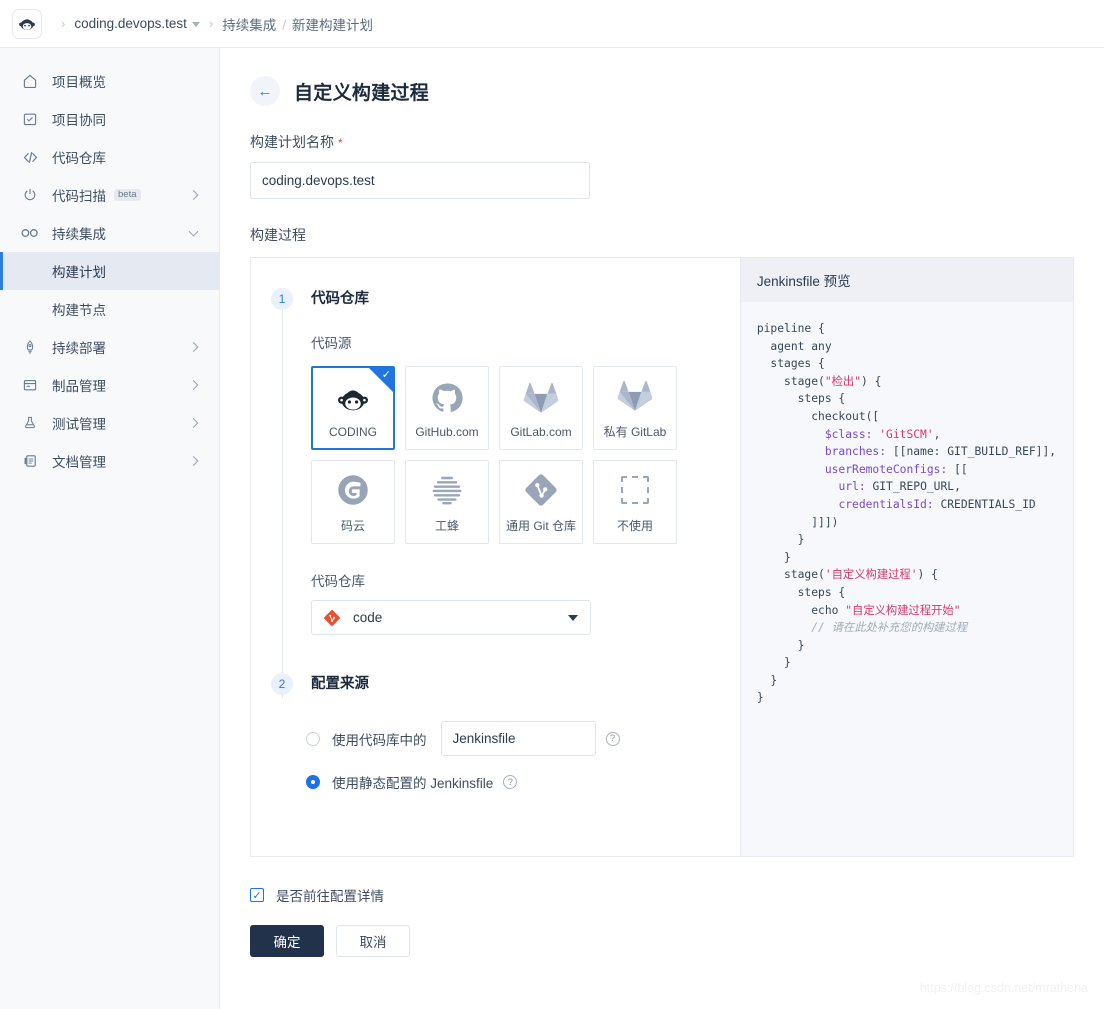 Image resolution: width=1104 pixels, height=1009 pixels. Describe the element at coordinates (331, 343) in the screenshot. I see `code-source-label: 代码源` at that location.